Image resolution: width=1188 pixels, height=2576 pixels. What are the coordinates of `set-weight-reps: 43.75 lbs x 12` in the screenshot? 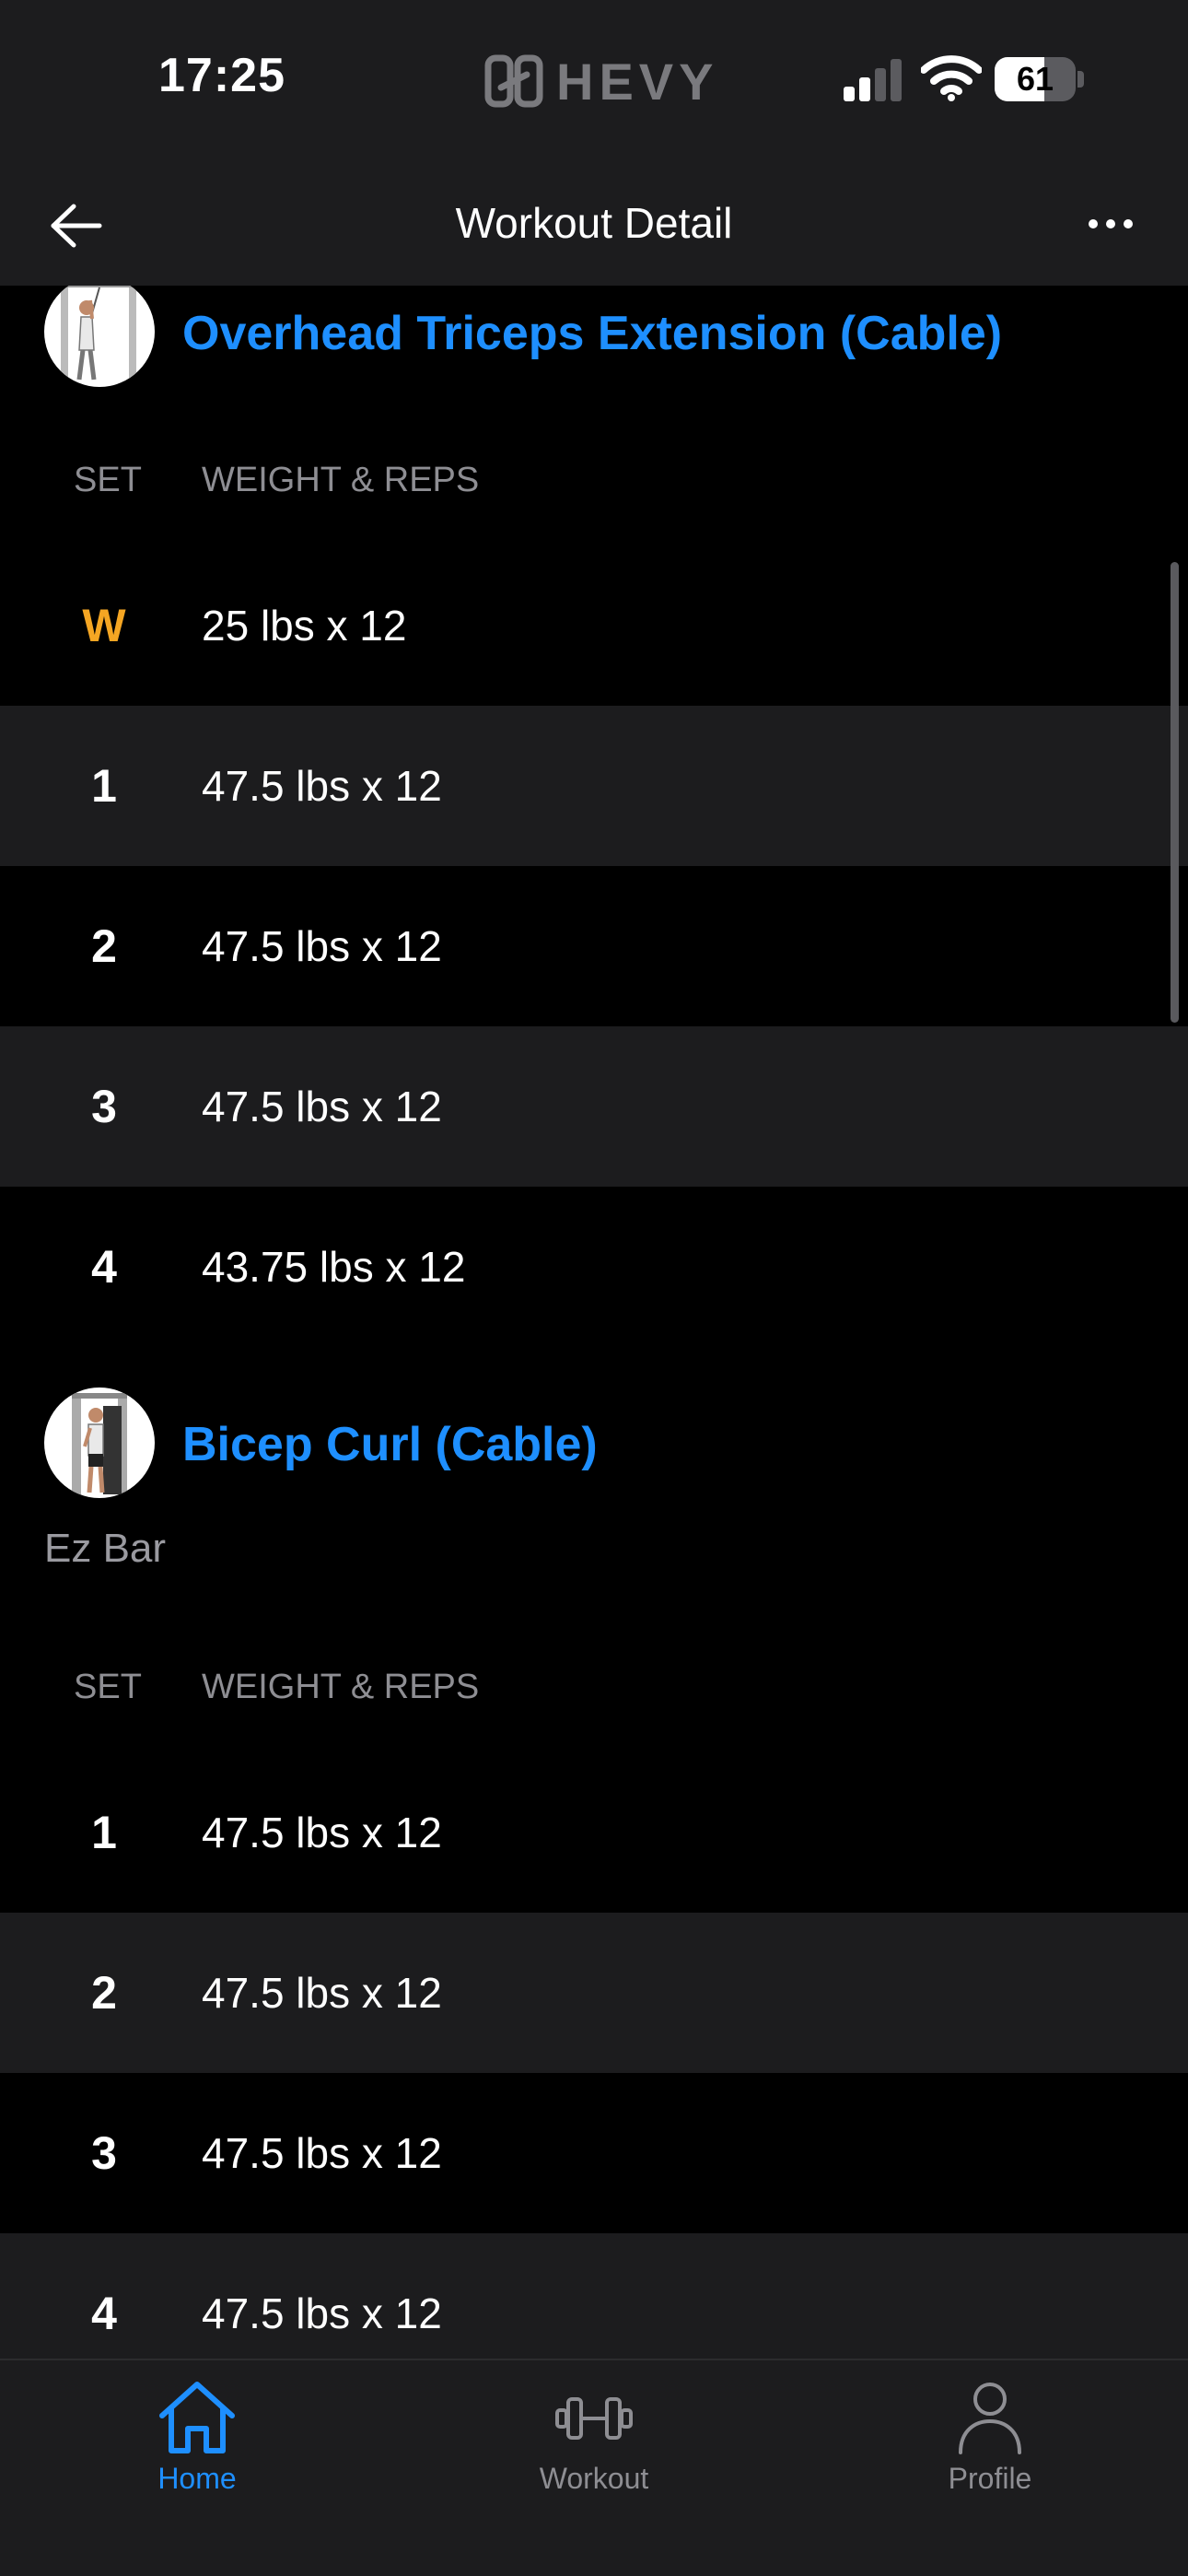 It's located at (334, 1267).